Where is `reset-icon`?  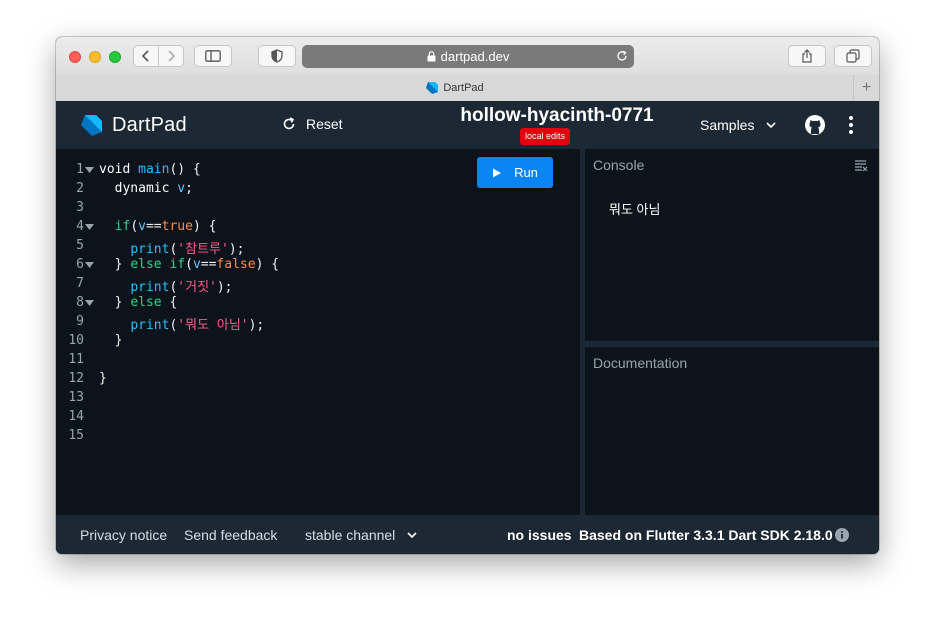
reset-icon is located at coordinates (289, 123).